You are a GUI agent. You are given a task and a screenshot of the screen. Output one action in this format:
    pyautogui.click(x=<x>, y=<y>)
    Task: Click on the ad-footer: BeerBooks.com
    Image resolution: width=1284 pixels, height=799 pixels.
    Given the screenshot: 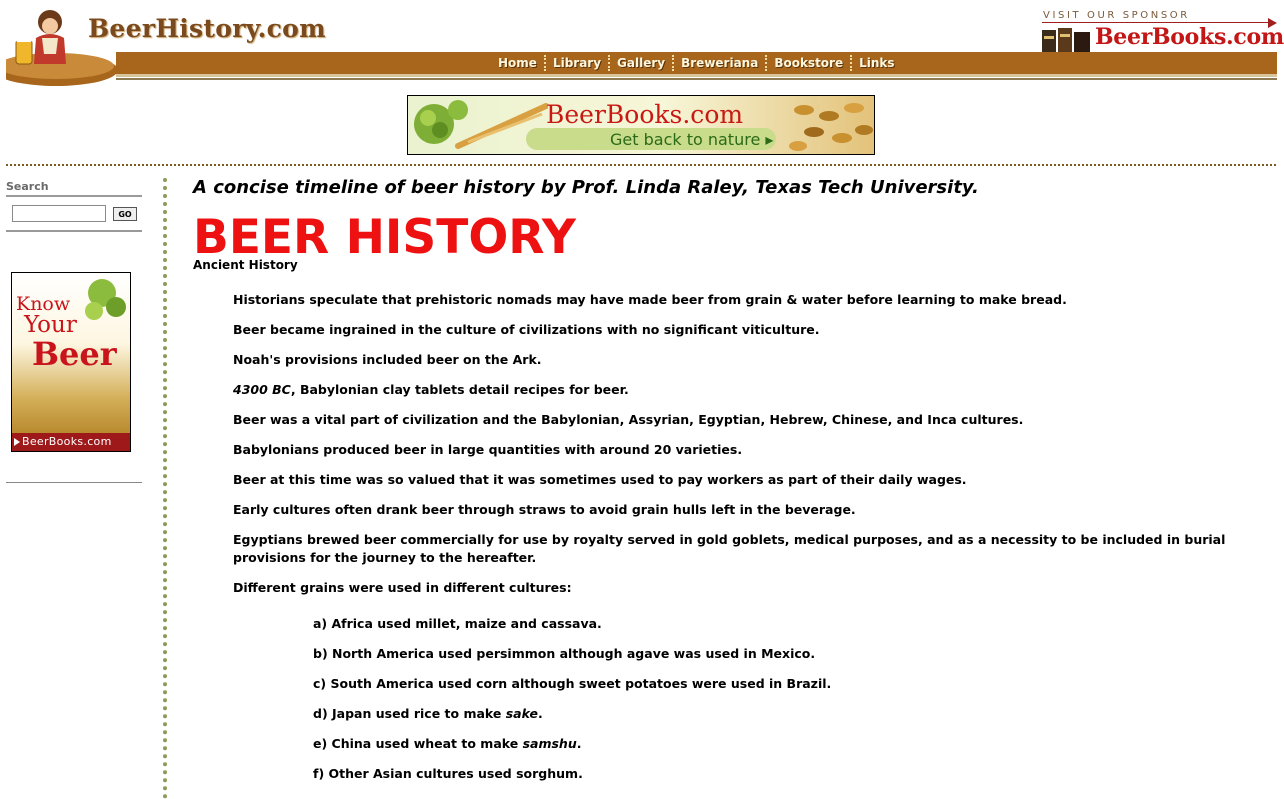 What is the action you would take?
    pyautogui.click(x=71, y=442)
    